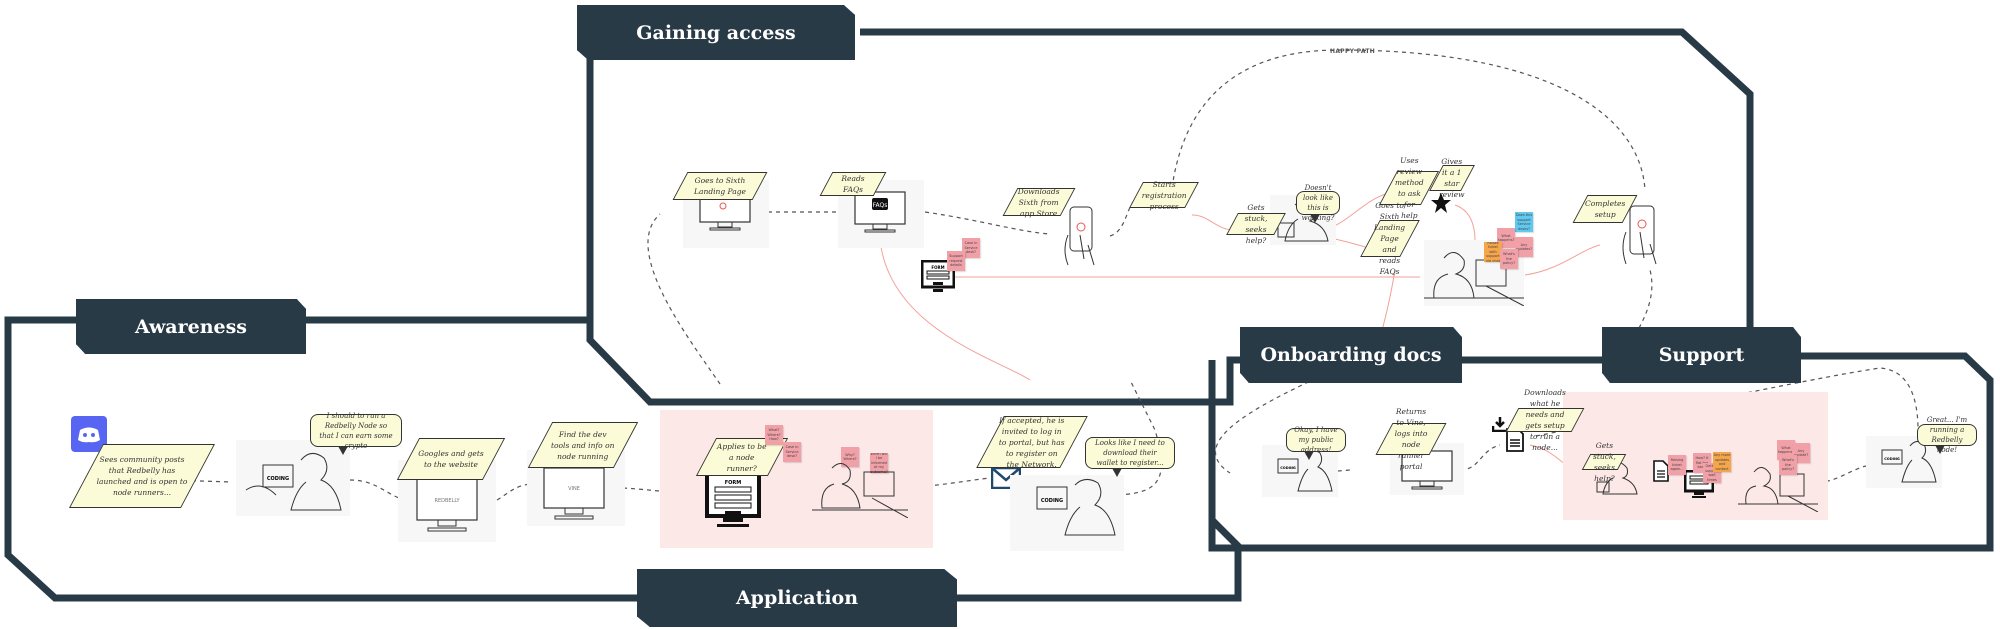  I want to click on svg-text: REDBELLY, so click(447, 501).